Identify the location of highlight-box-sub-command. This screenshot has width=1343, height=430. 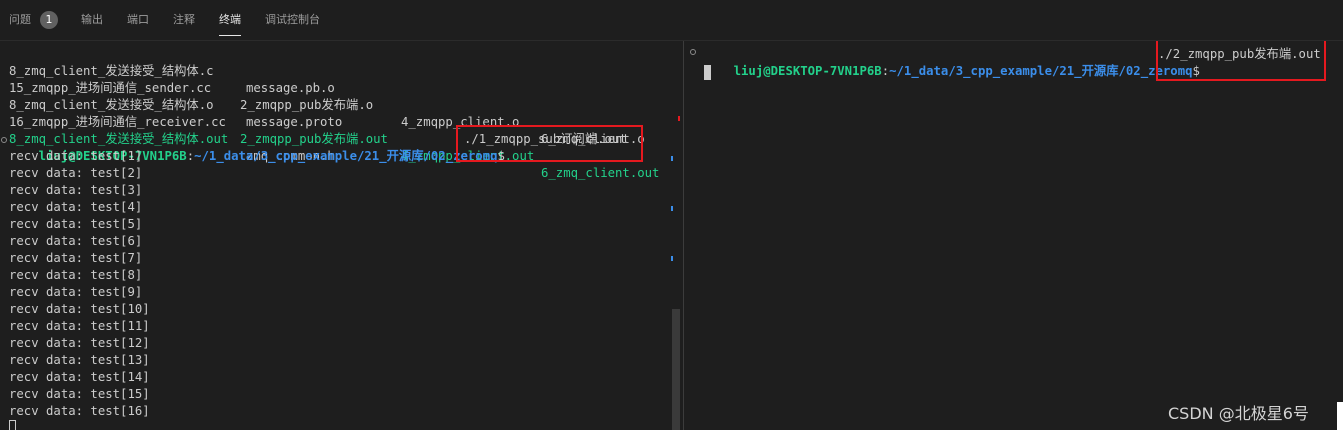
(549, 143).